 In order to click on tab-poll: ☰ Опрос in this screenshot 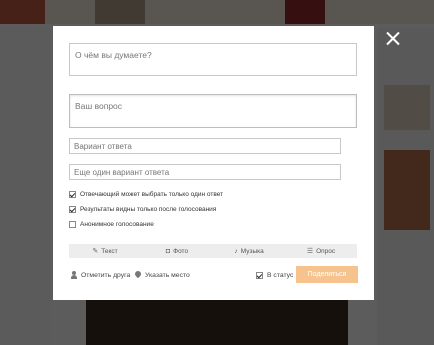, I will do `click(321, 251)`.